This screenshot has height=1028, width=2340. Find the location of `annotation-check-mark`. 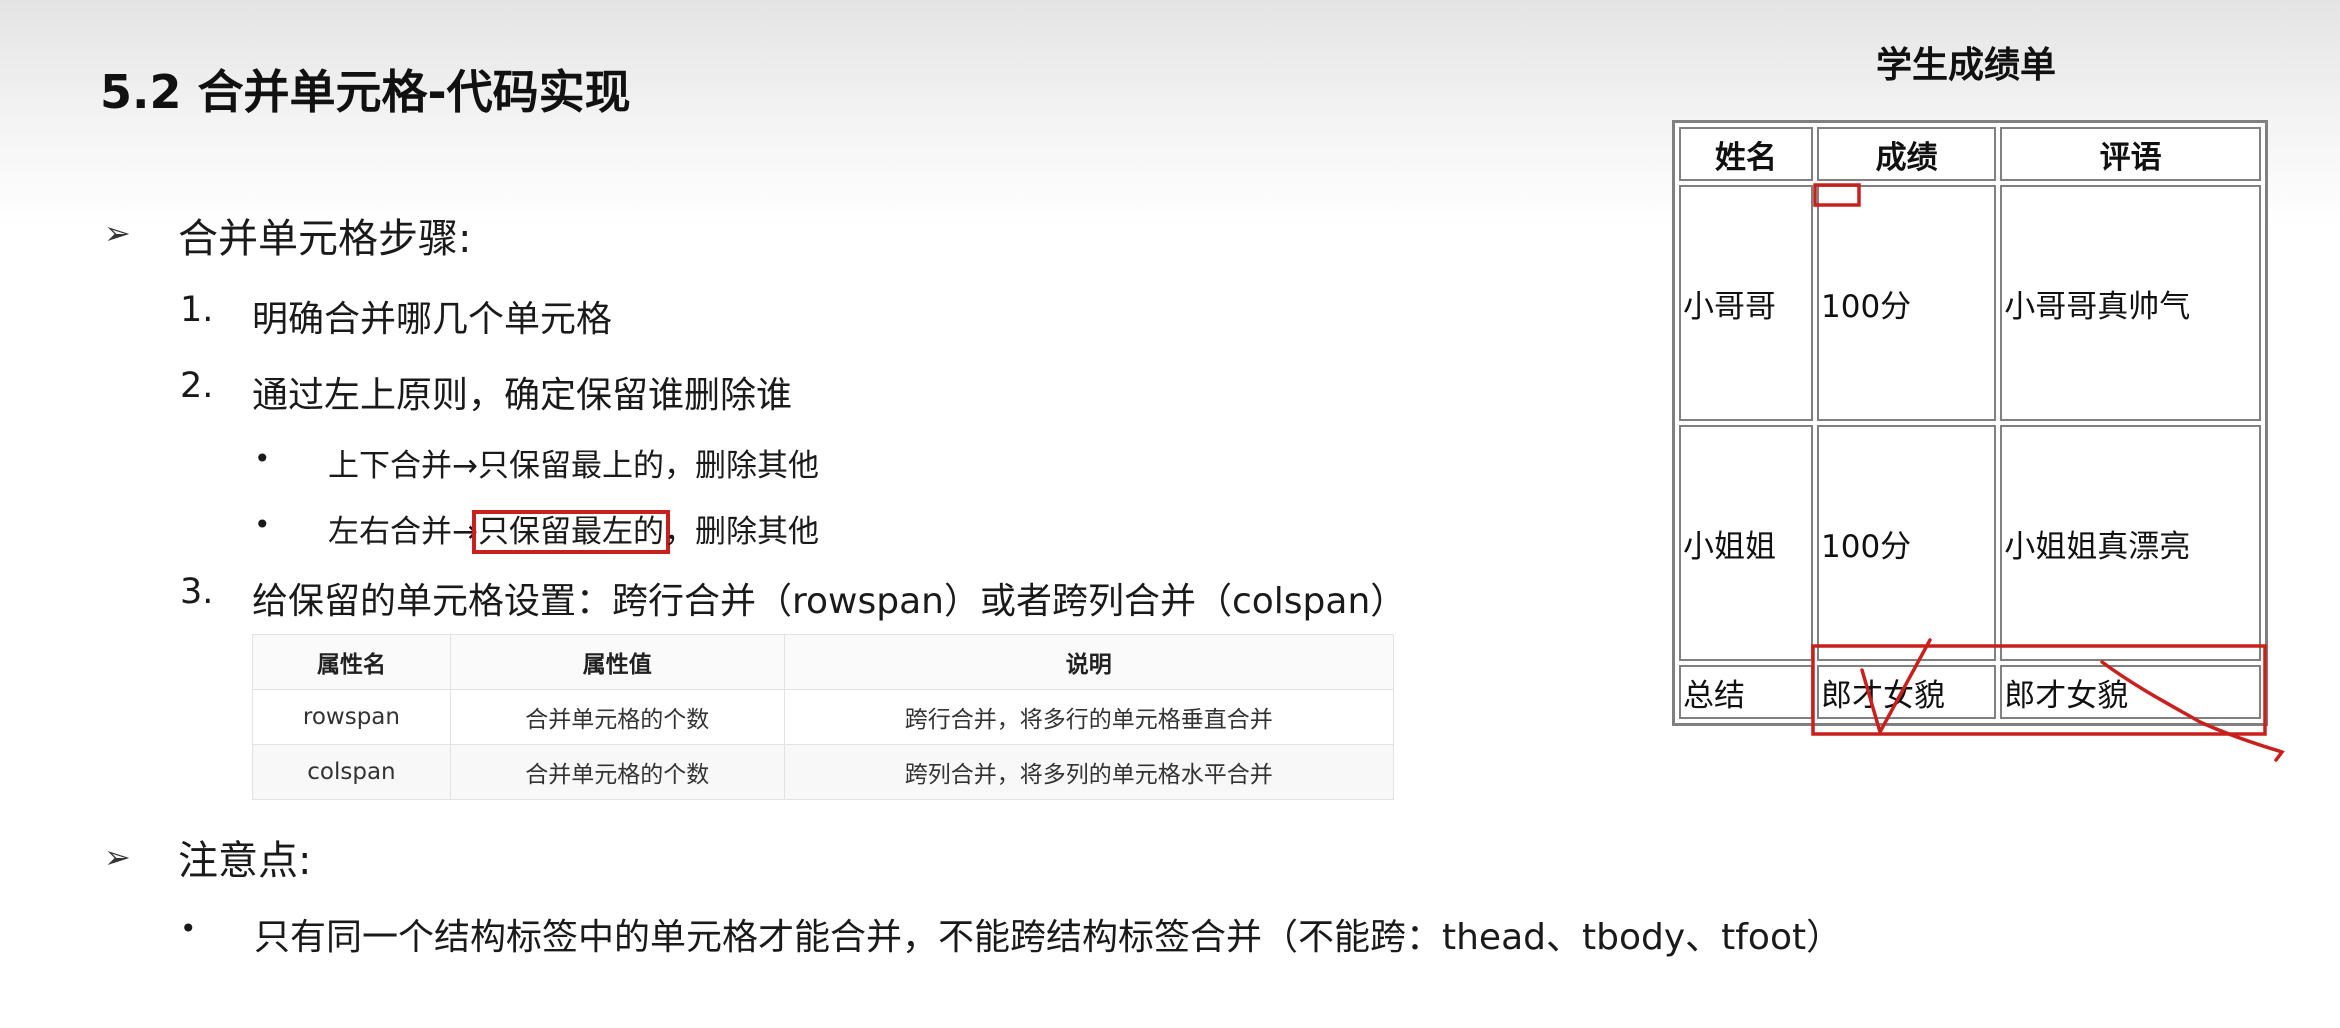

annotation-check-mark is located at coordinates (1896, 686).